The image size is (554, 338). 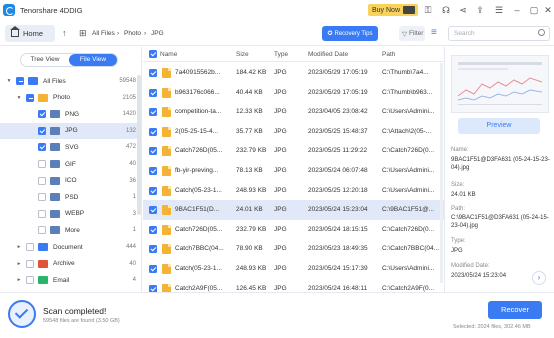 What do you see at coordinates (412, 33) in the screenshot?
I see `filter-button: ▽ Filter` at bounding box center [412, 33].